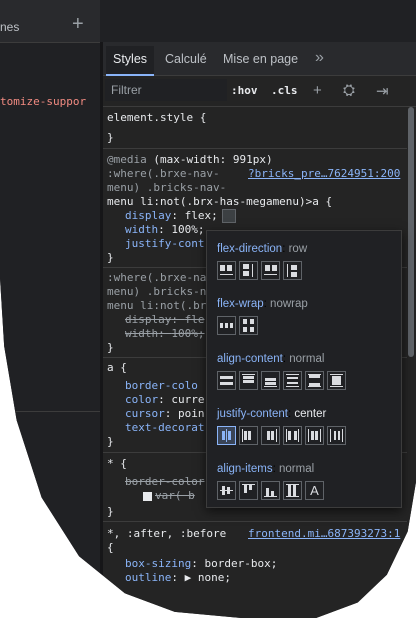 The image size is (416, 618). Describe the element at coordinates (336, 435) in the screenshot. I see `justify-content-space-evenly-icon` at that location.